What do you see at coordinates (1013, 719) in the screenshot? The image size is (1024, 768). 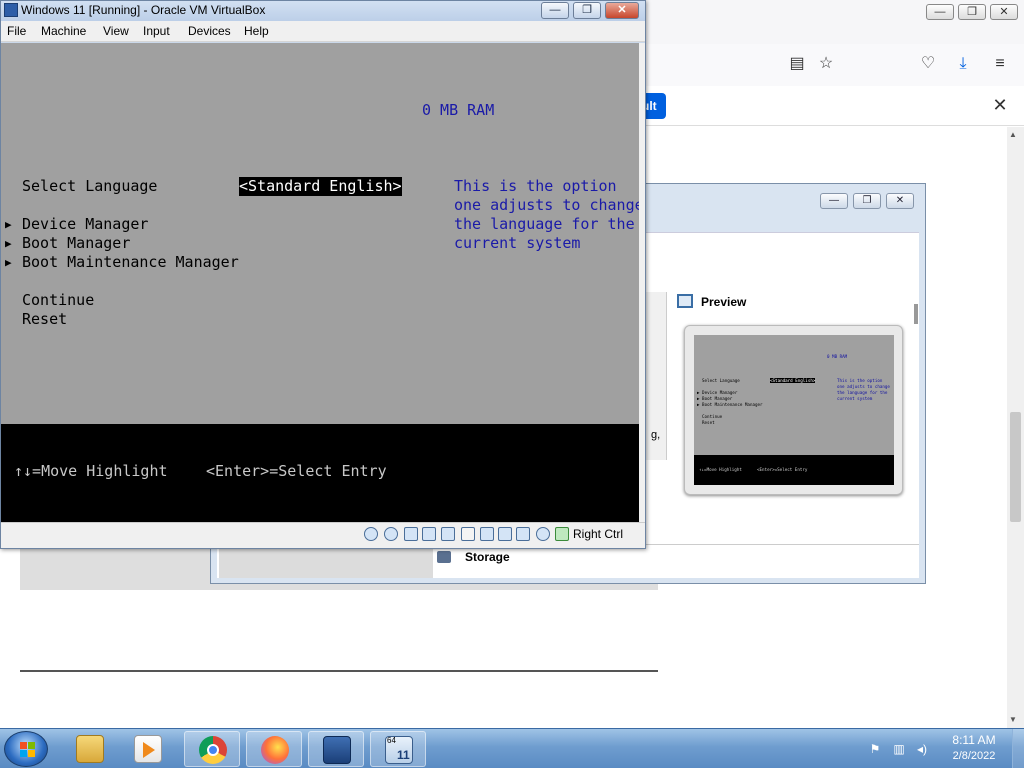 I see `scroll-down-arrow-icon: ▼` at bounding box center [1013, 719].